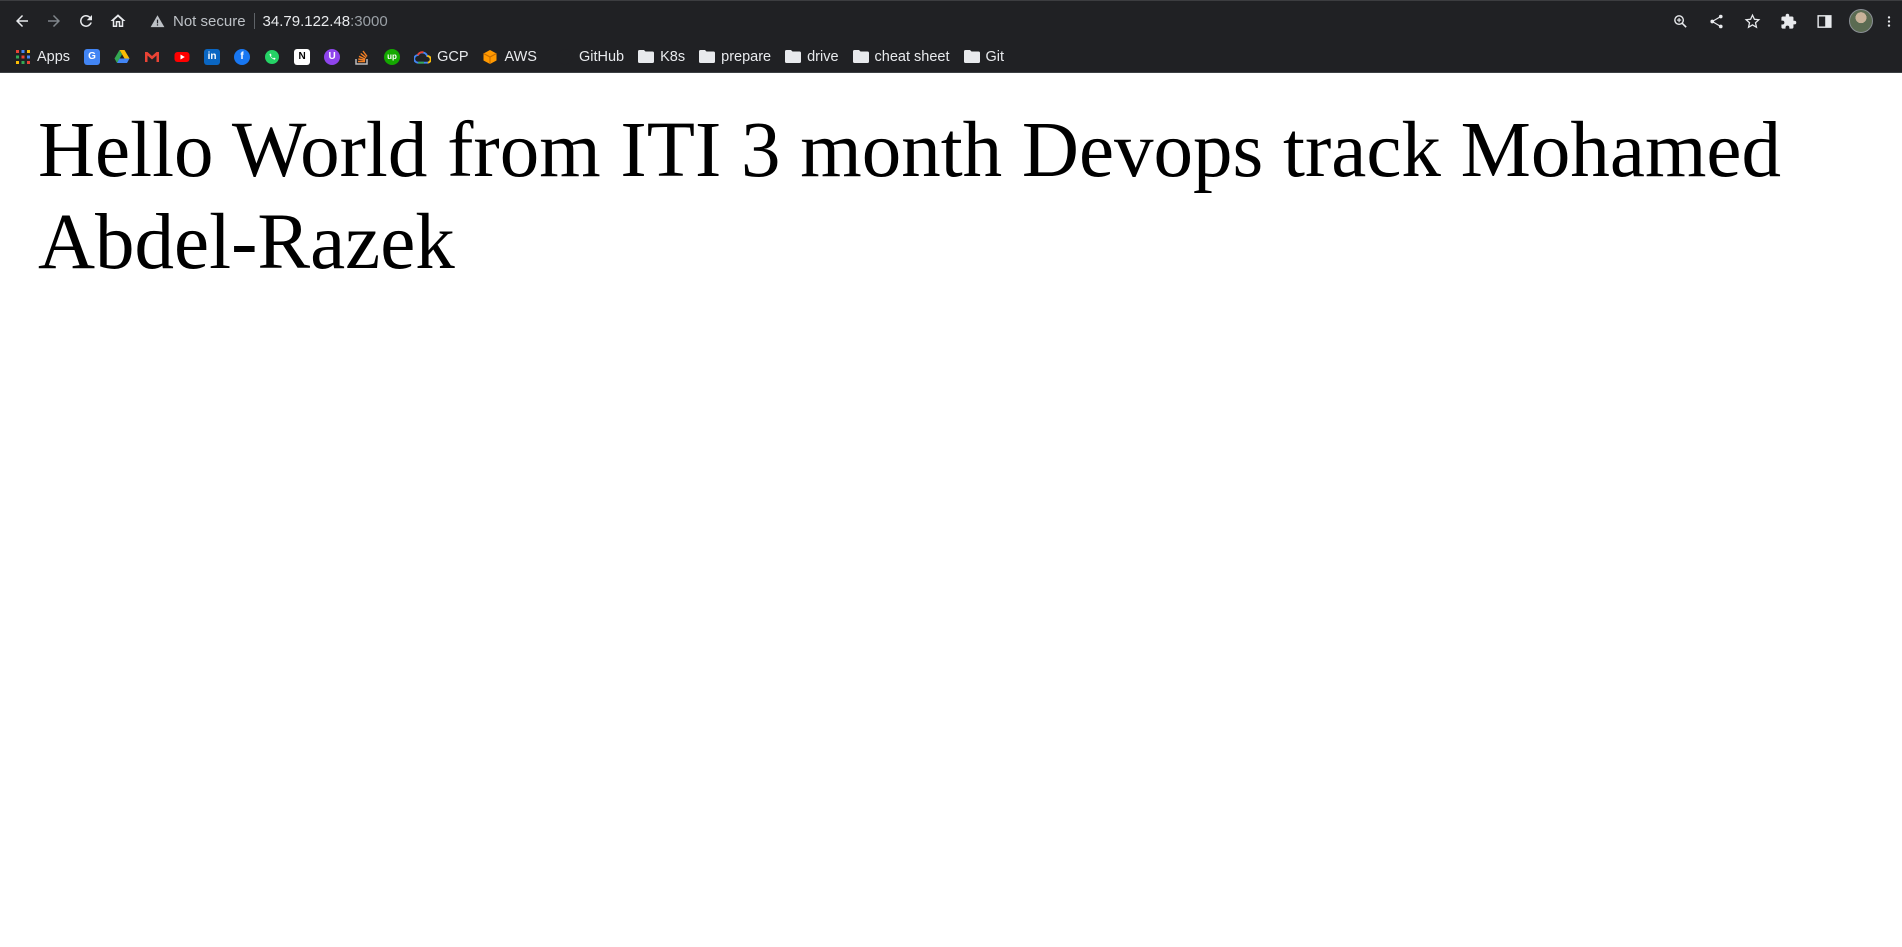 This screenshot has height=947, width=1902. I want to click on bookmark-notion: N, so click(302, 57).